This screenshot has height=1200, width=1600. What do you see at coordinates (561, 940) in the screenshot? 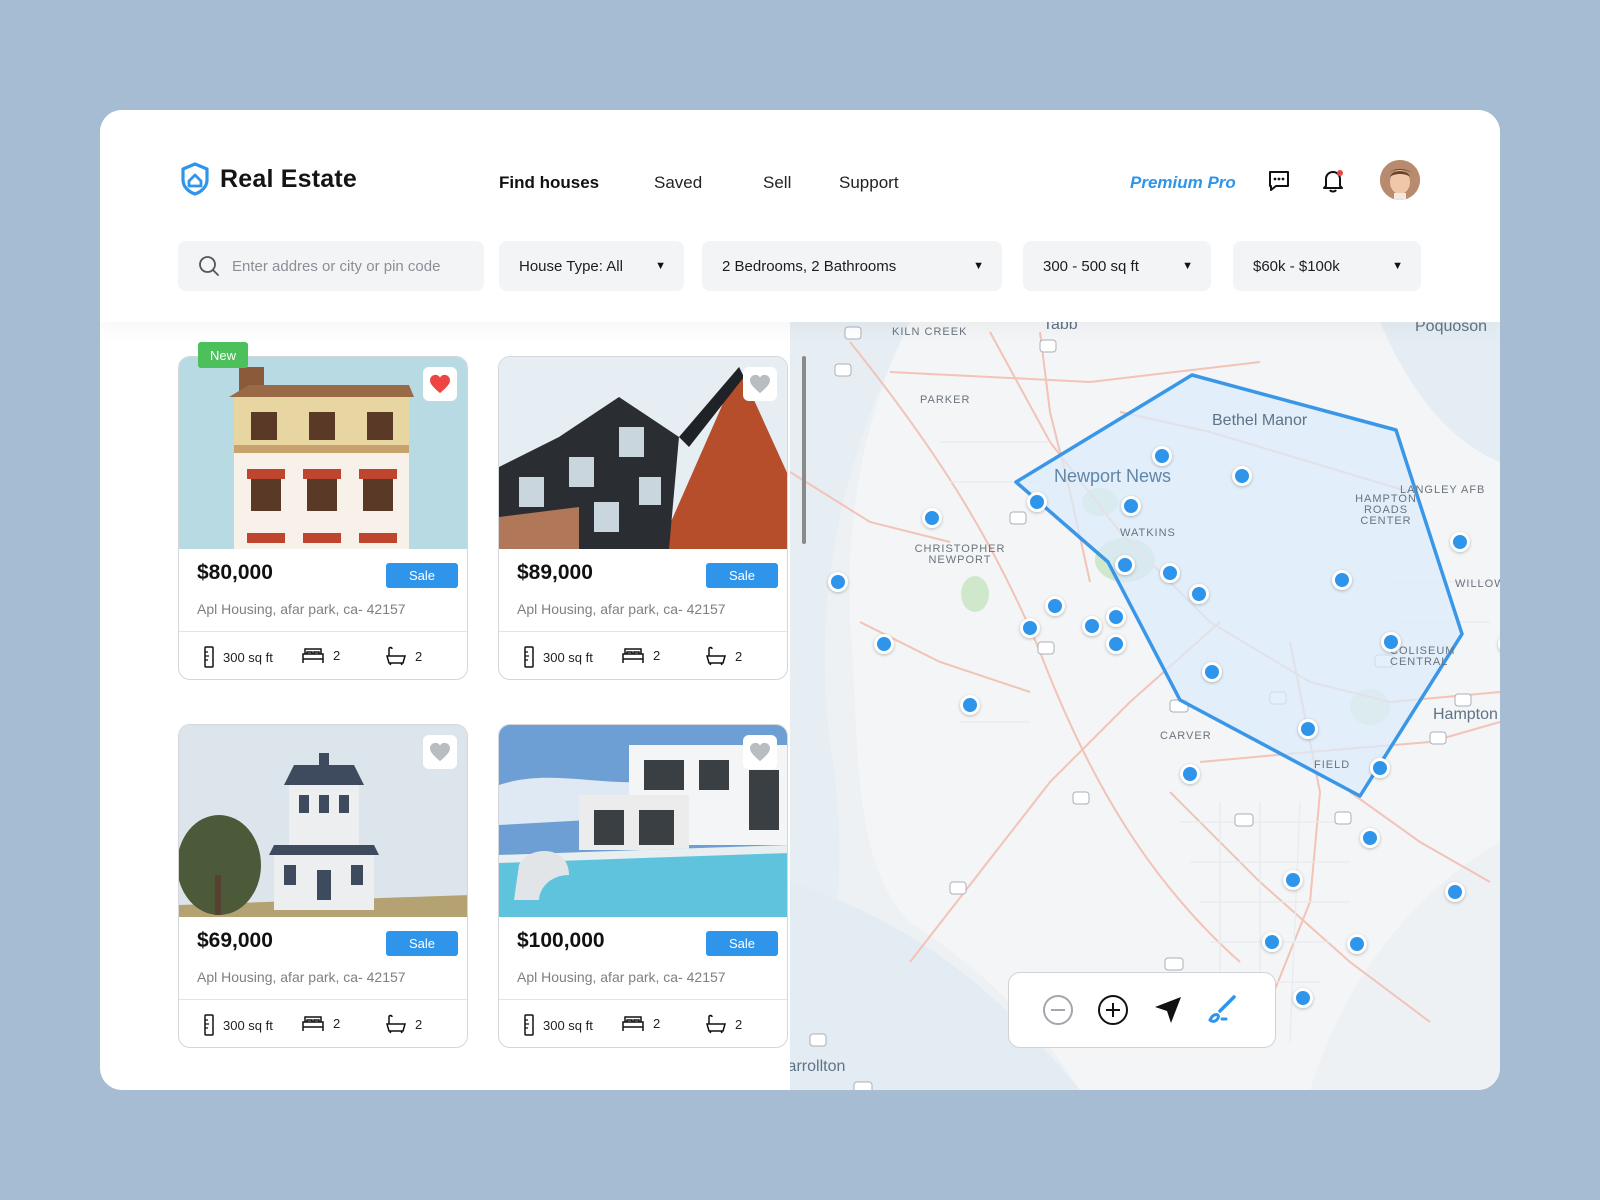
I see `listing-price: $100,000` at bounding box center [561, 940].